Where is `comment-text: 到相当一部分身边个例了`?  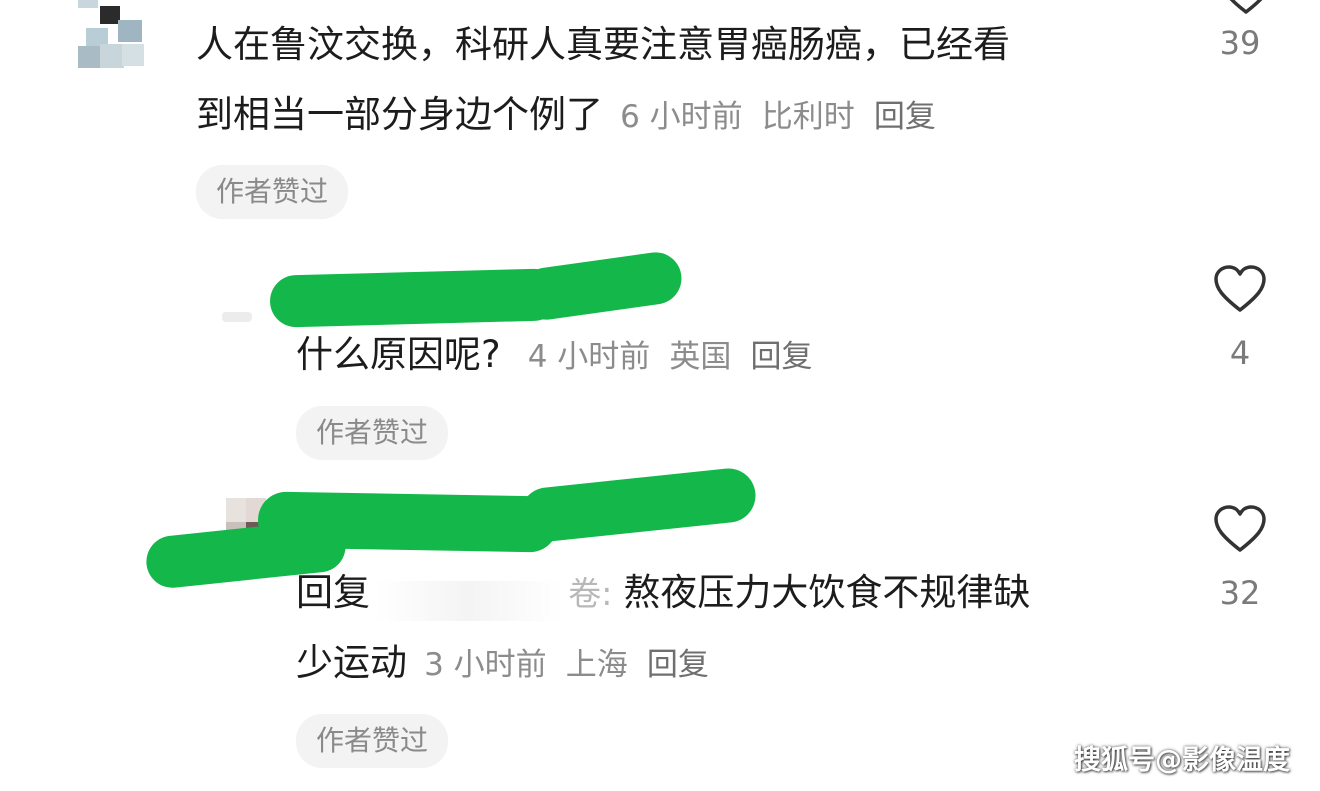 comment-text: 到相当一部分身边个例了 is located at coordinates (399, 114).